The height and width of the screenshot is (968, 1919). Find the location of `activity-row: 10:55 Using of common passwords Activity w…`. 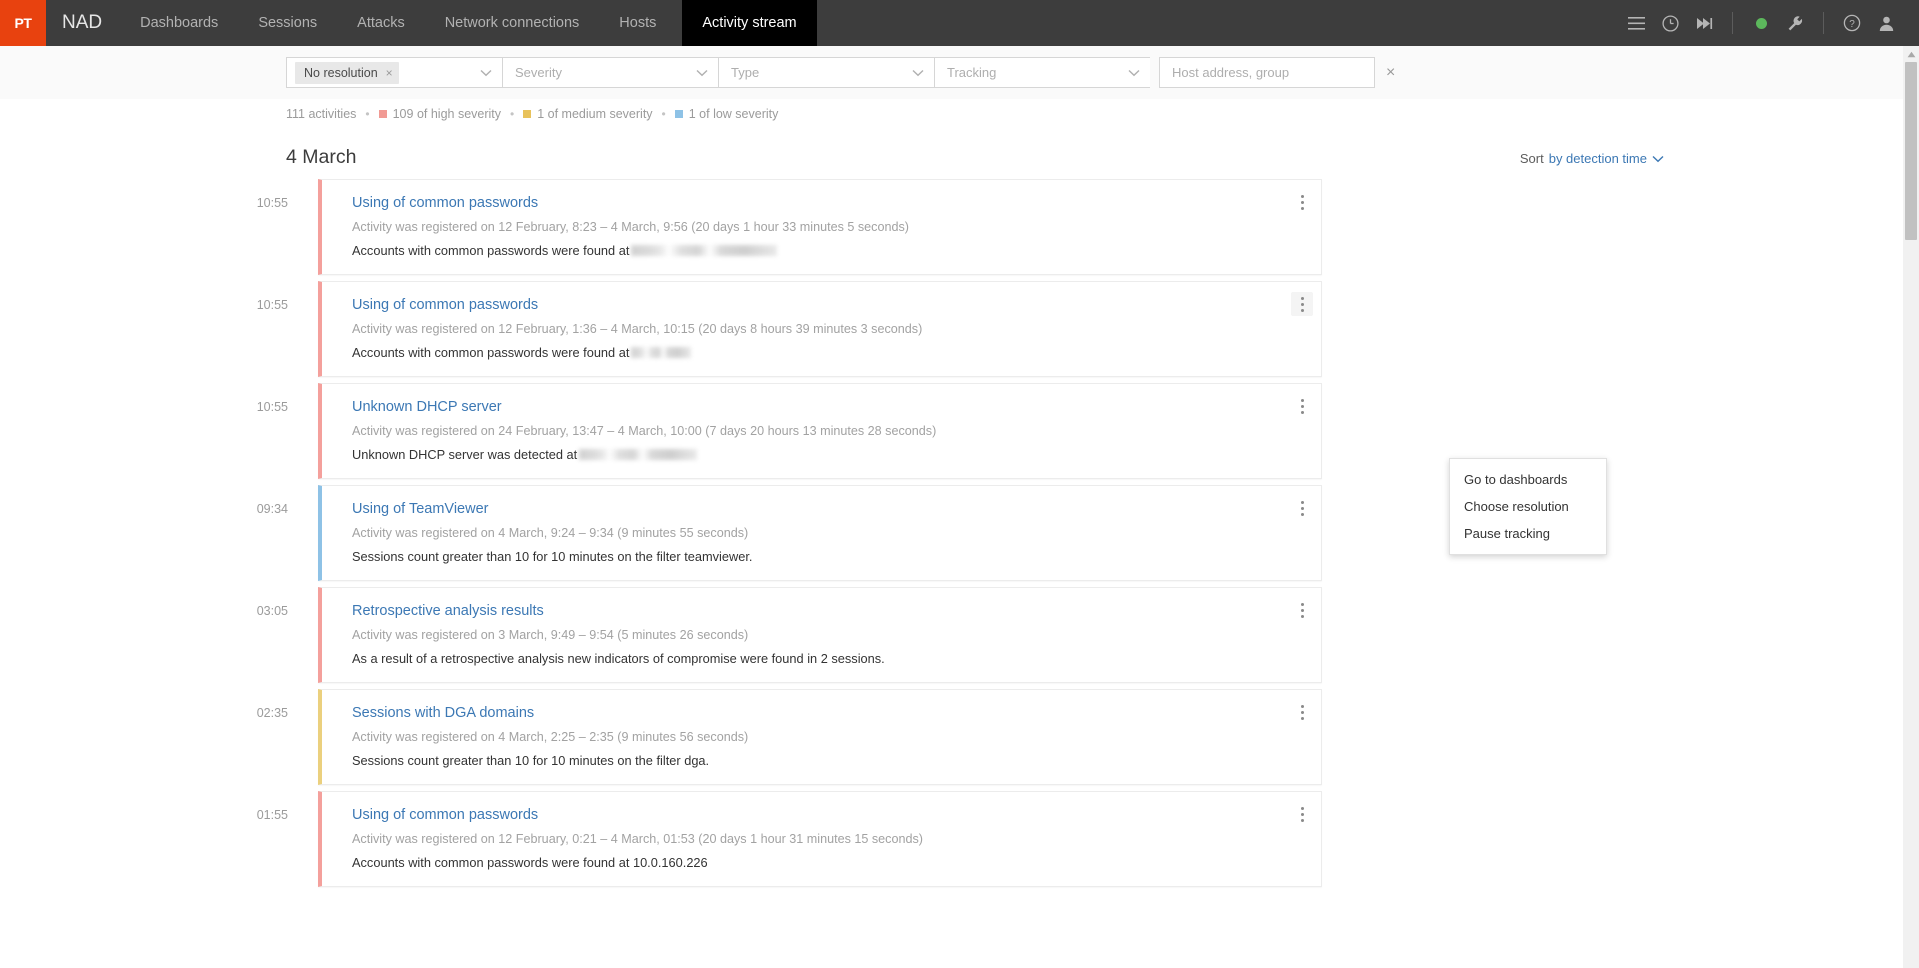

activity-row: 10:55 Using of common passwords Activity w… is located at coordinates (777, 329).